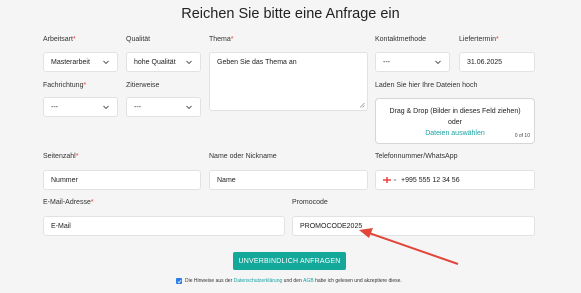 The width and height of the screenshot is (581, 293). I want to click on promocode-label: Promocode, so click(310, 202).